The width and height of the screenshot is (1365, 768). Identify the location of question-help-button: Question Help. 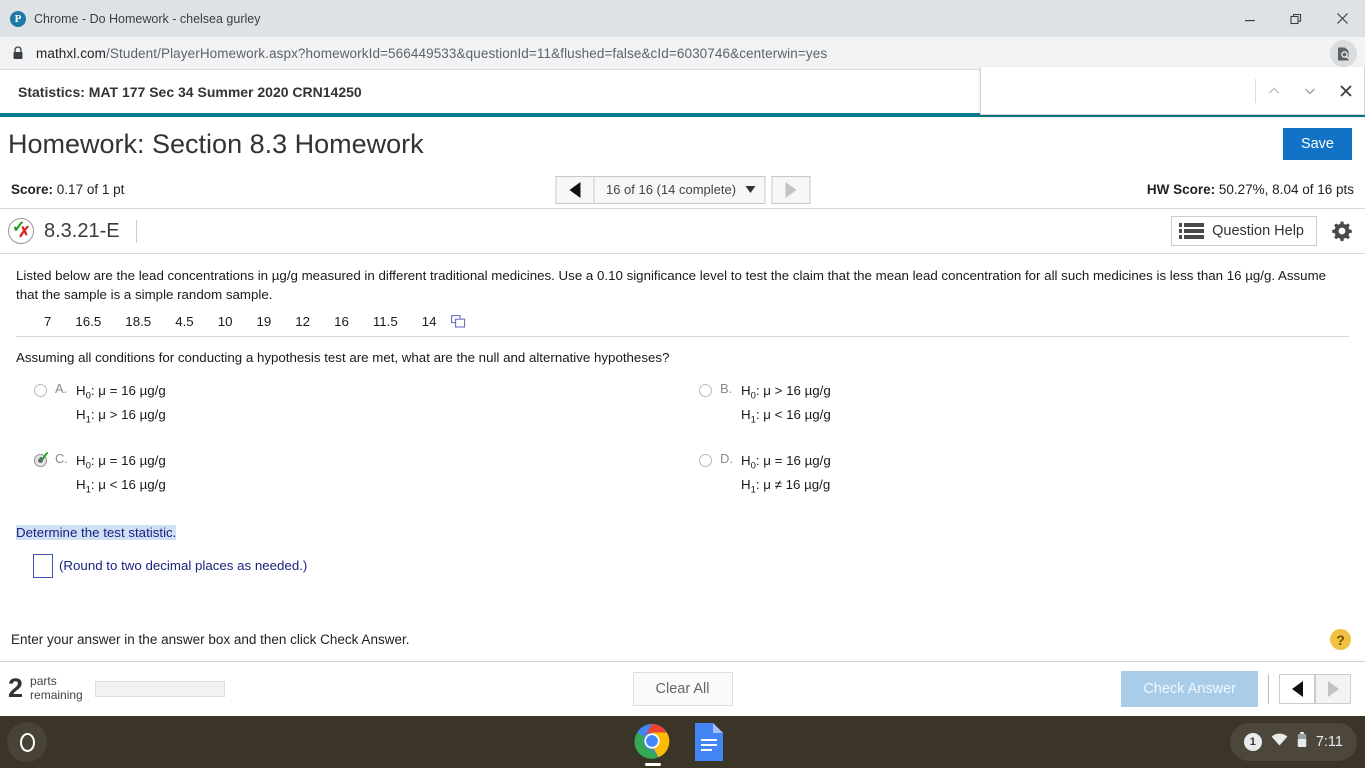
(1244, 231).